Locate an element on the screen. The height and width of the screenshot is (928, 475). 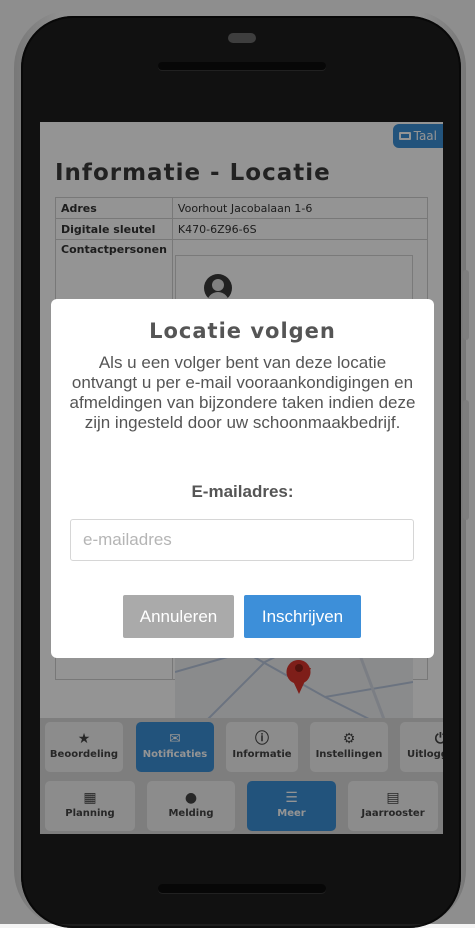
email-input is located at coordinates (242, 540).